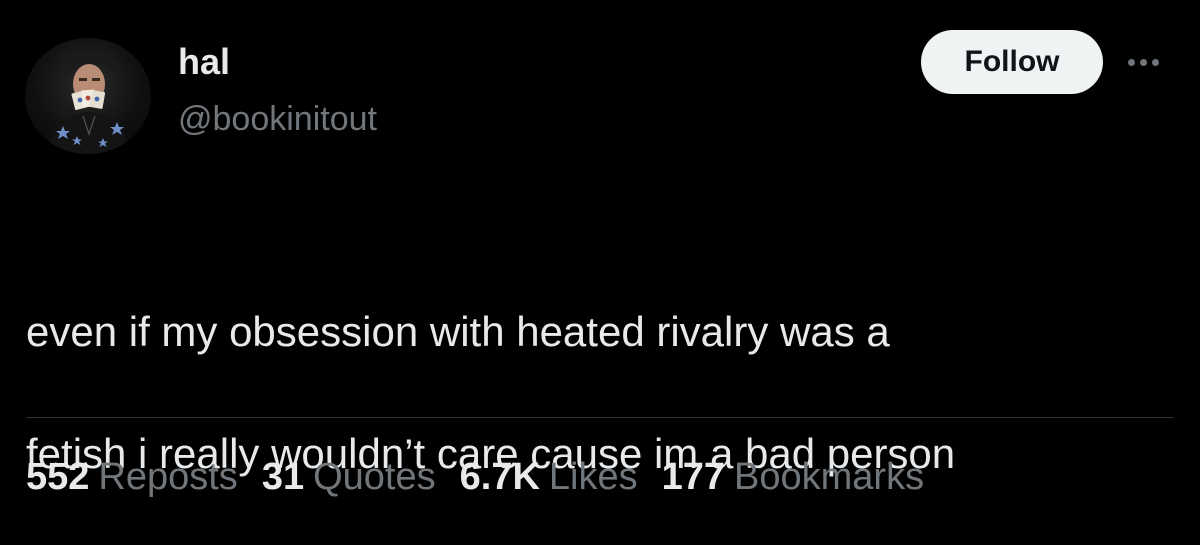  What do you see at coordinates (277, 119) in the screenshot?
I see `username-handle: @bookinitout` at bounding box center [277, 119].